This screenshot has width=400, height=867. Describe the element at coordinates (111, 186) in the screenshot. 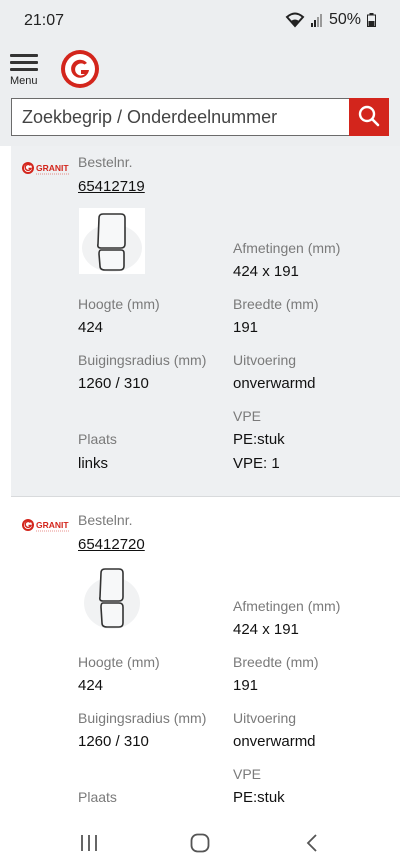

I see `order-number-link: 65412719` at that location.